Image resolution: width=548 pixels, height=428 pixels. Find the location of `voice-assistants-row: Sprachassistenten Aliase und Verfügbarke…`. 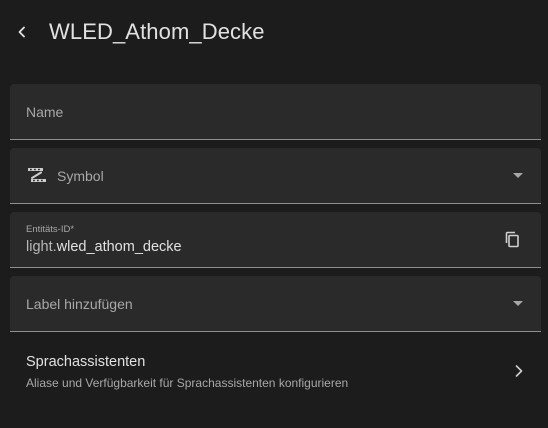

voice-assistants-row: Sprachassistenten Aliase und Verfügbarke… is located at coordinates (275, 371).